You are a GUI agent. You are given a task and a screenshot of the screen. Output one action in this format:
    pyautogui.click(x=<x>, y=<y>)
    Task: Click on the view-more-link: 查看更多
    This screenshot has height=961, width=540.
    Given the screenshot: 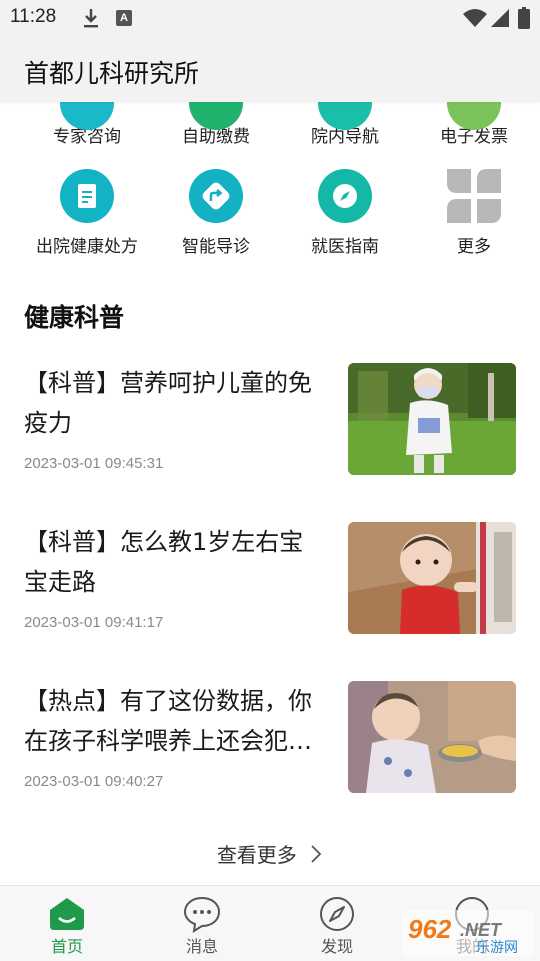 What is the action you would take?
    pyautogui.click(x=270, y=853)
    